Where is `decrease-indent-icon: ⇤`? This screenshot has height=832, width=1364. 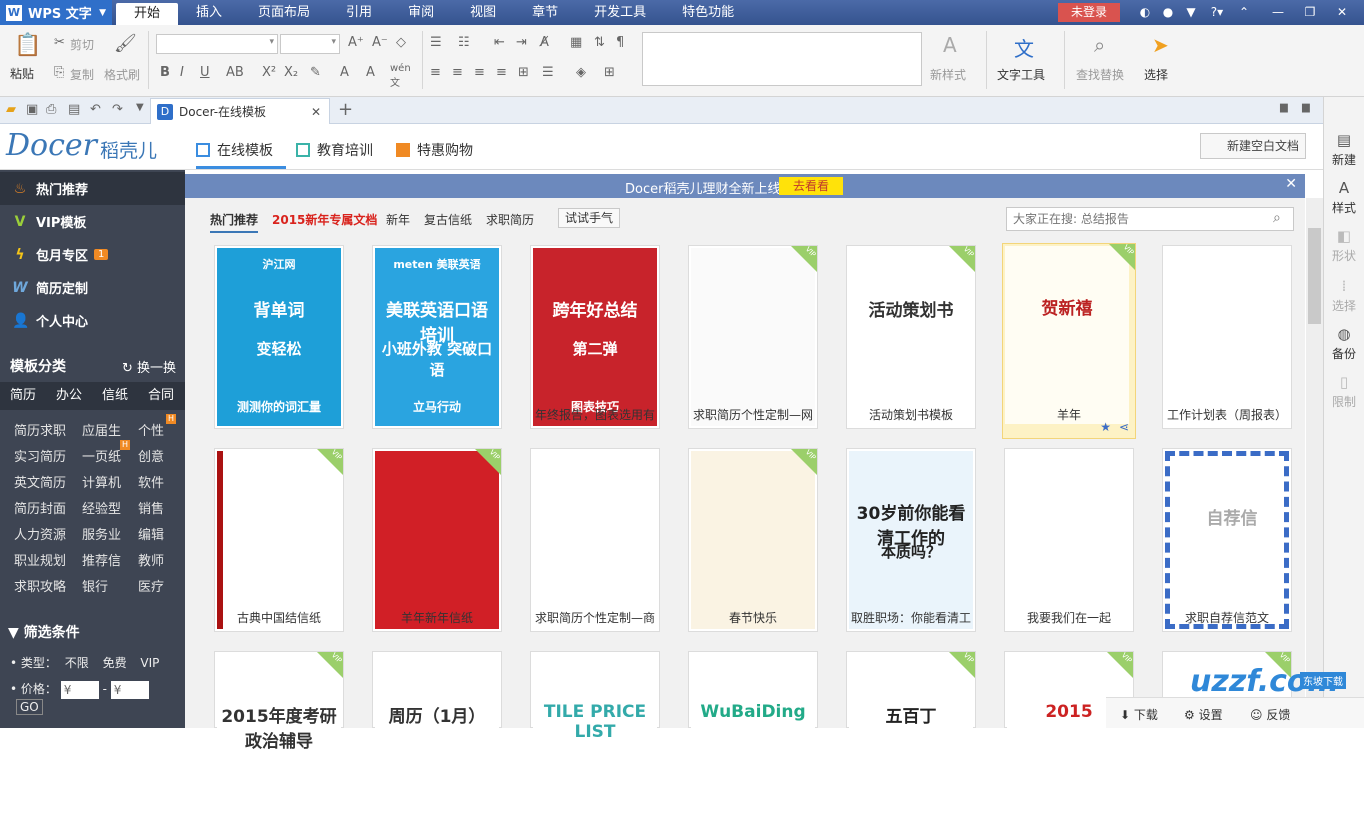
decrease-indent-icon: ⇤ is located at coordinates (499, 42).